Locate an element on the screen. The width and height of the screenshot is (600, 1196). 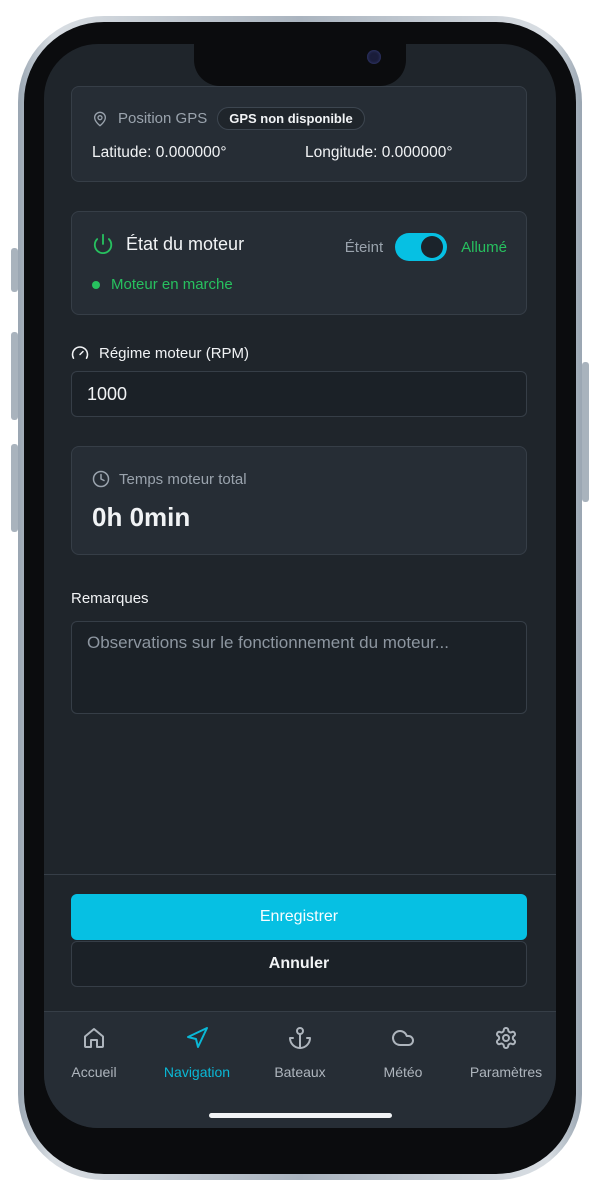
engine-toggle is located at coordinates (421, 247).